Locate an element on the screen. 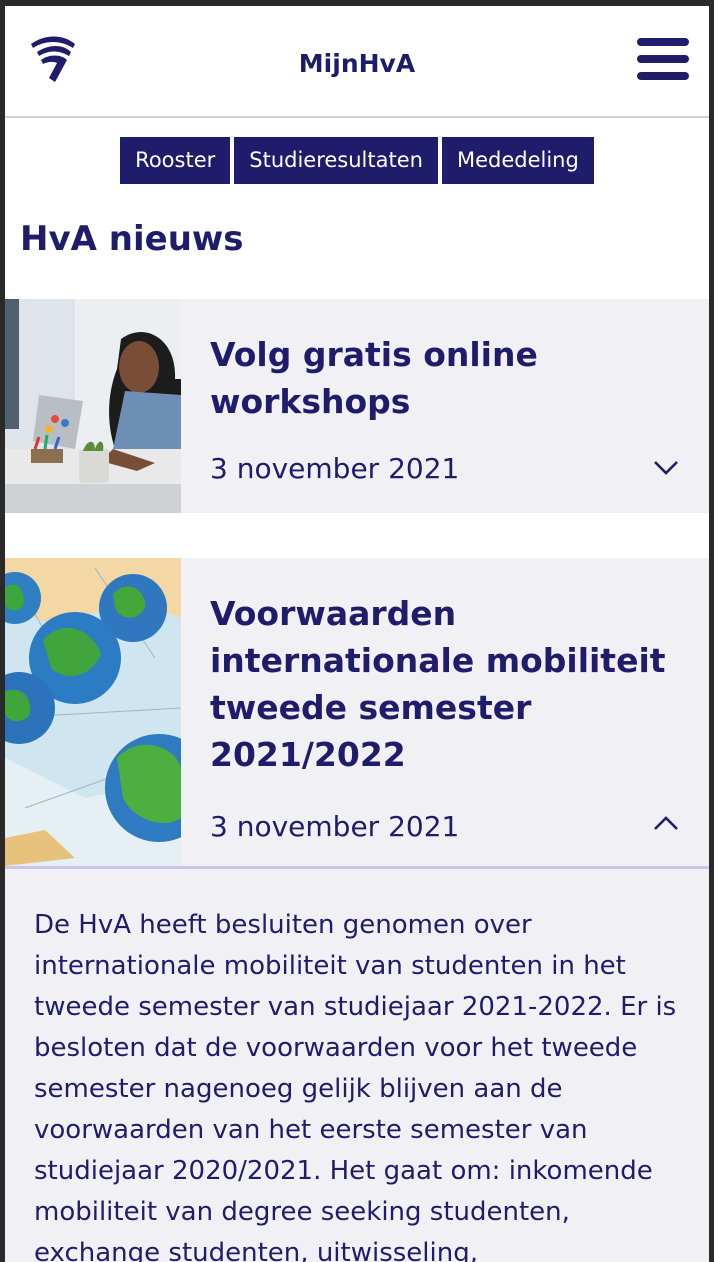  tab-rooster: Rooster is located at coordinates (175, 160).